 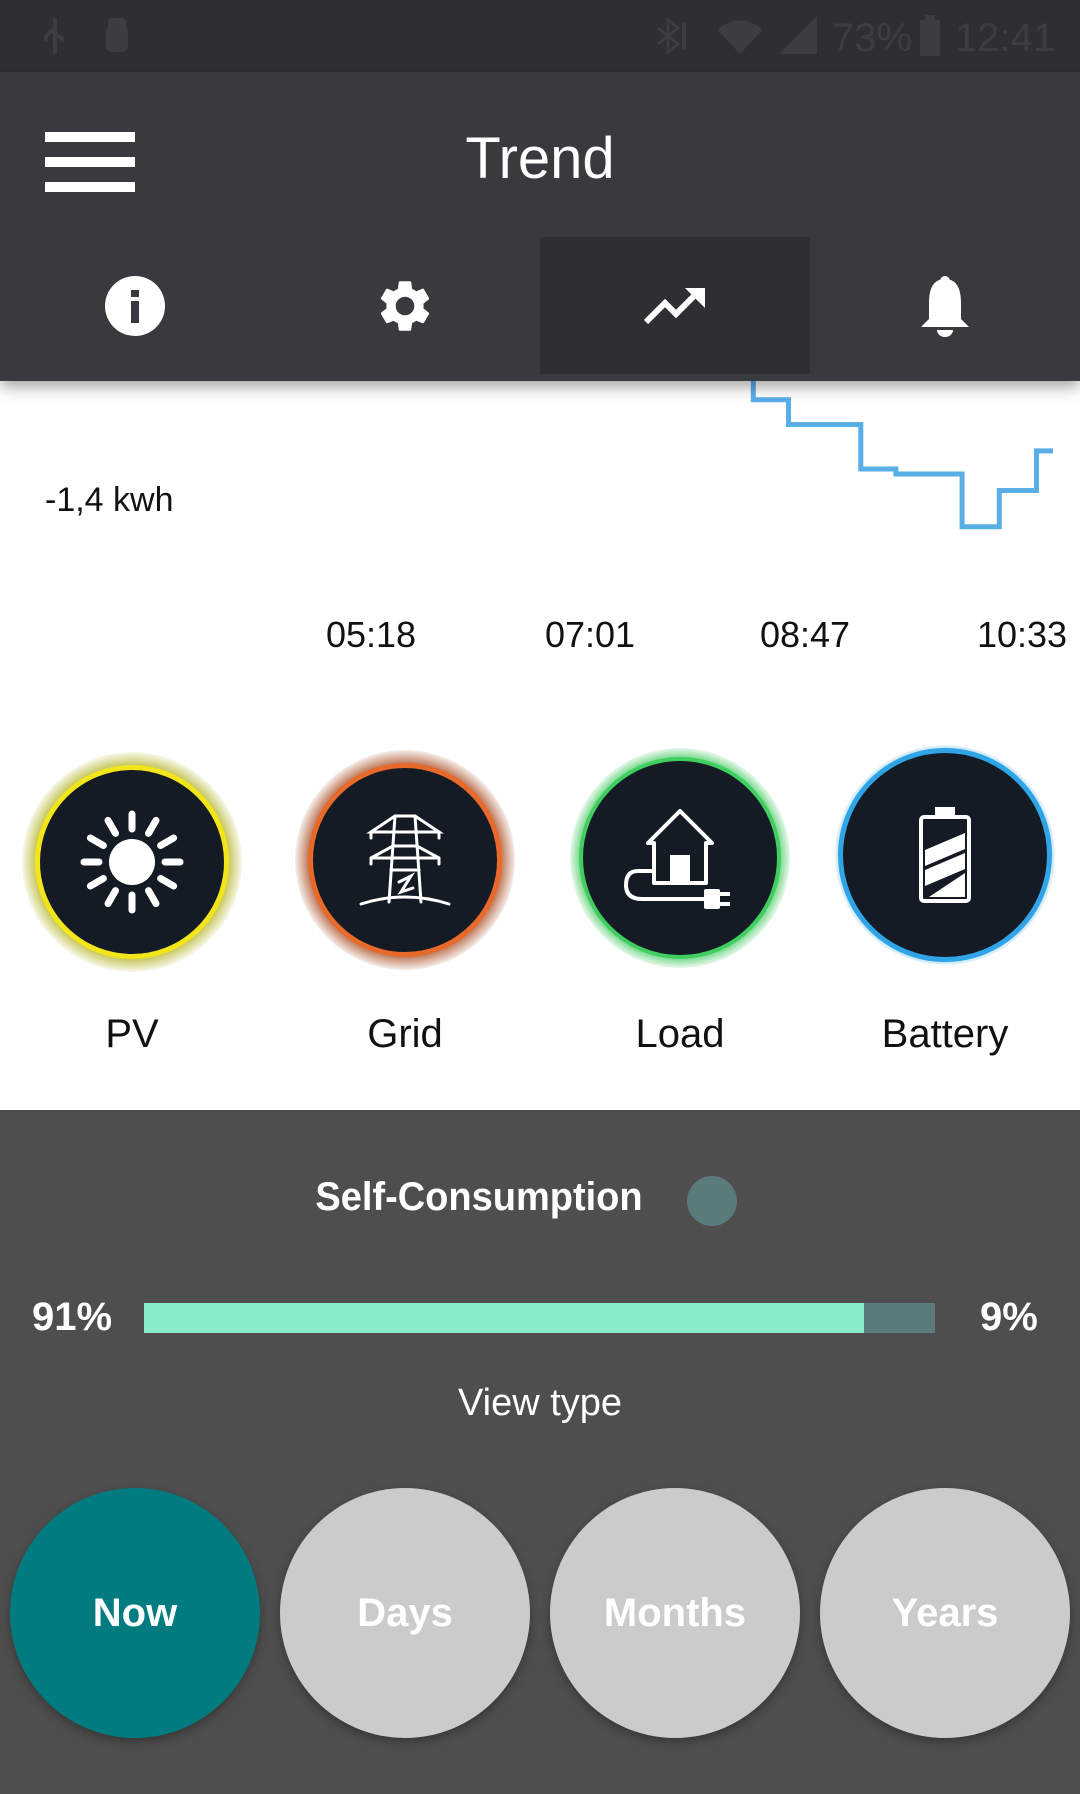 What do you see at coordinates (1005, 38) in the screenshot?
I see `clock: 12:41` at bounding box center [1005, 38].